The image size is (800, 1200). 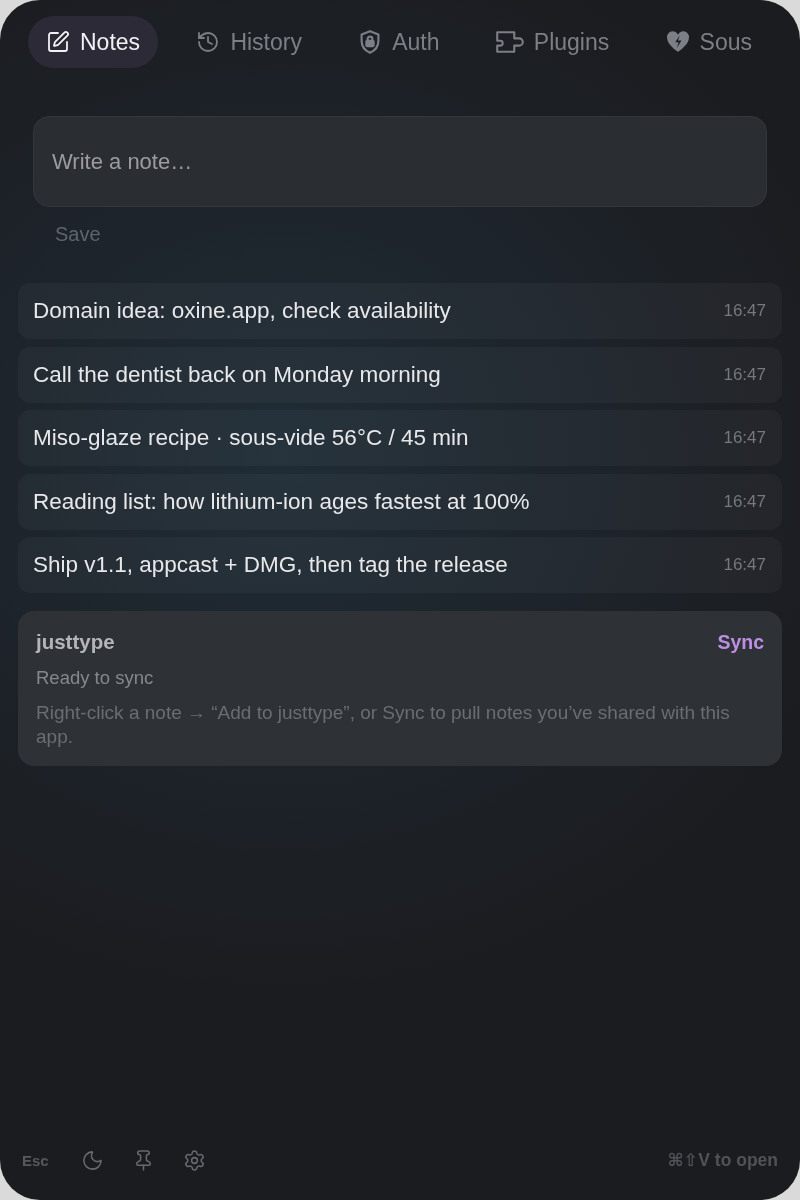 What do you see at coordinates (281, 501) in the screenshot?
I see `note-text: Reading list: how lithium-ion ages fastest at 100%` at bounding box center [281, 501].